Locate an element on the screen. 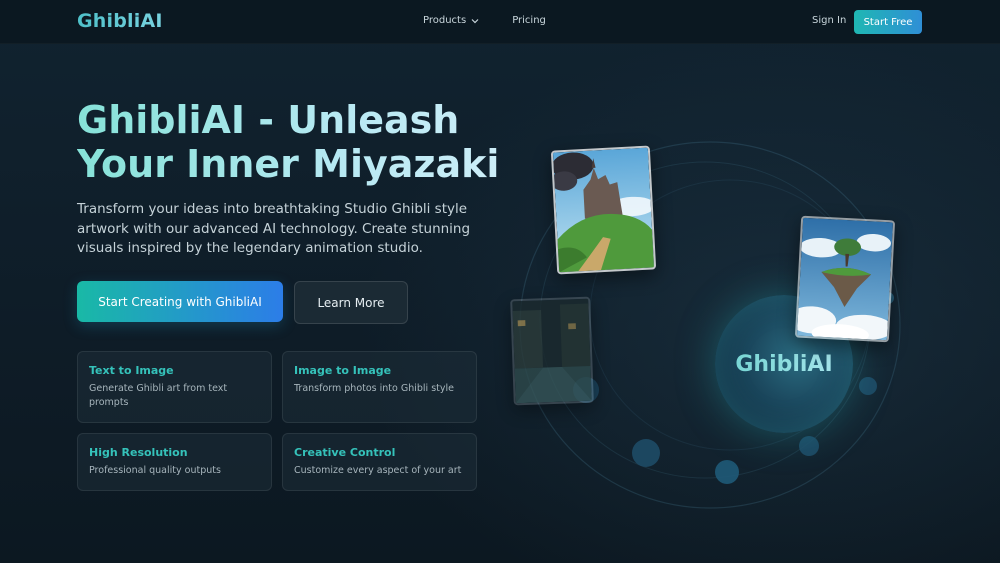 This screenshot has width=1000, height=563. feature-description: Professional quality outputs is located at coordinates (155, 470).